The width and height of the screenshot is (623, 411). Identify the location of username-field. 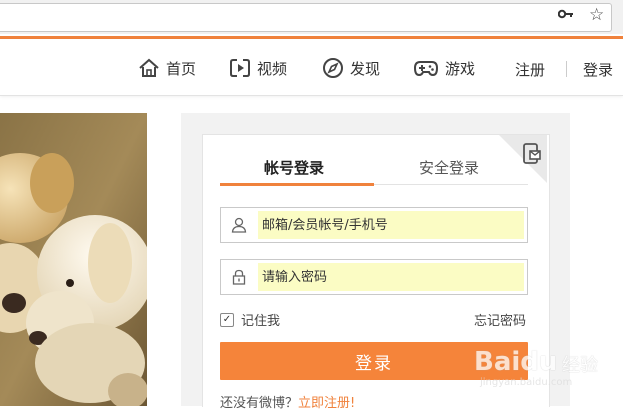
(374, 225).